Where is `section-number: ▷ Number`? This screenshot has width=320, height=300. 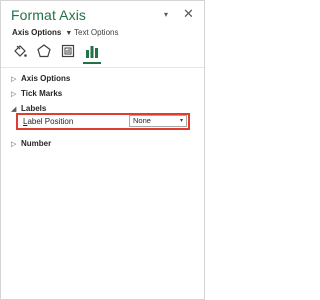
section-number: ▷ Number is located at coordinates (31, 143).